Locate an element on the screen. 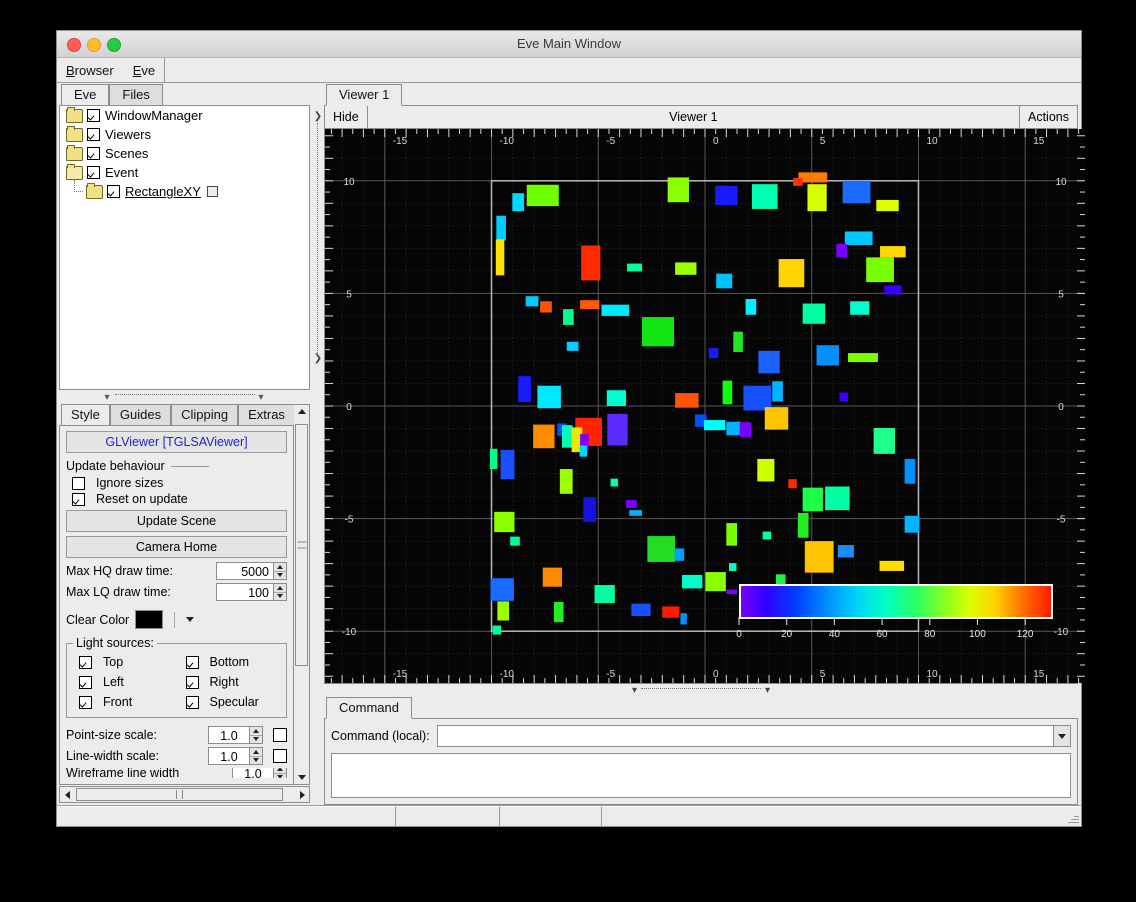 This screenshot has width=1136, height=902. actions-button: Actions is located at coordinates (1048, 117).